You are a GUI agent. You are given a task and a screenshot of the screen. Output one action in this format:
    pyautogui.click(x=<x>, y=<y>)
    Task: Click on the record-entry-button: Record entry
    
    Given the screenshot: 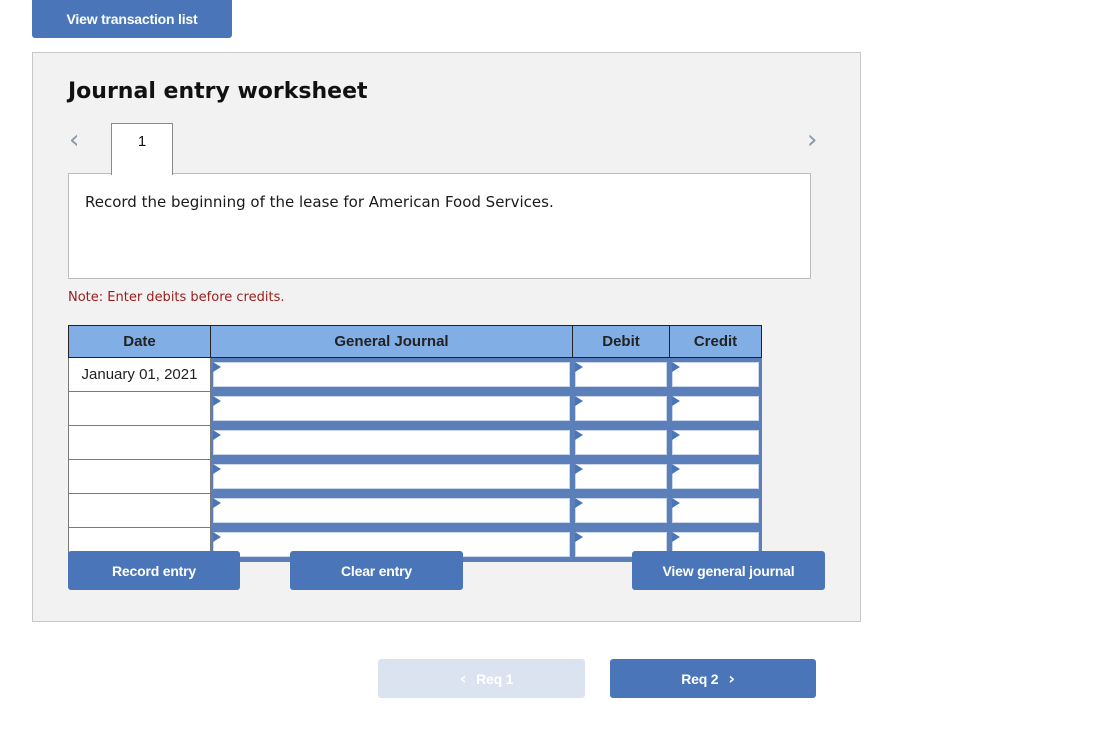 What is the action you would take?
    pyautogui.click(x=154, y=570)
    